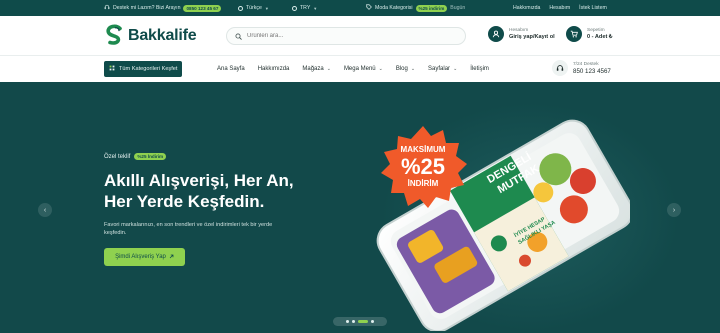 Image resolution: width=720 pixels, height=333 pixels. I want to click on site-logo: Bakkalife, so click(150, 36).